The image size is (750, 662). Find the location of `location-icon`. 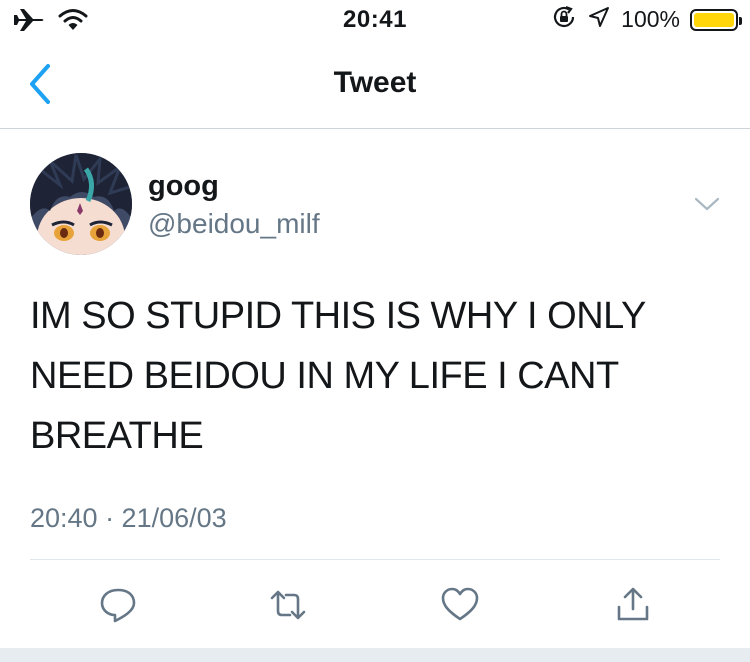

location-icon is located at coordinates (599, 19).